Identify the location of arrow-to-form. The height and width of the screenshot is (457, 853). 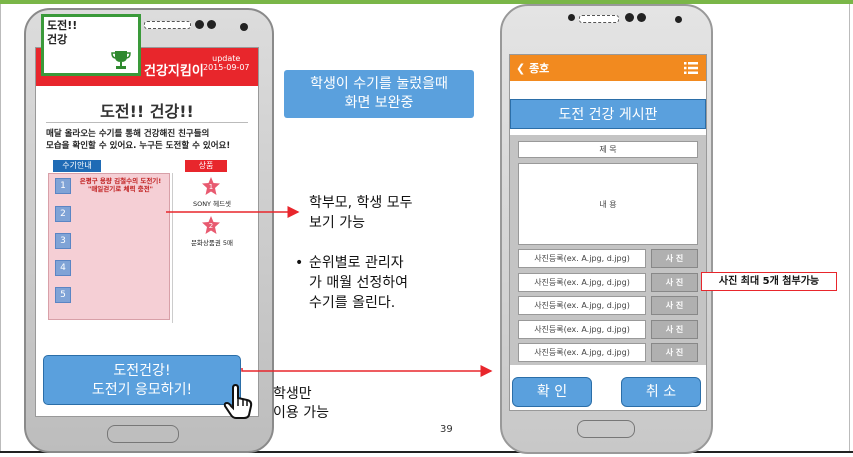
(367, 371).